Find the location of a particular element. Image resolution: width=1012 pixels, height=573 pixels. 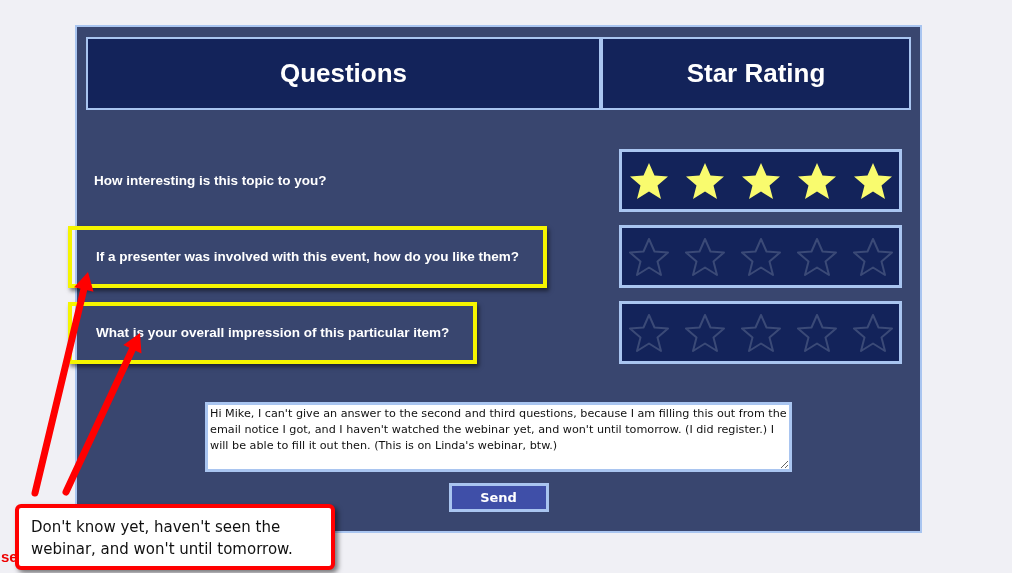

callout-note: Don't know yet, haven't seen the webinar, and won't until tomorrow. is located at coordinates (175, 537).